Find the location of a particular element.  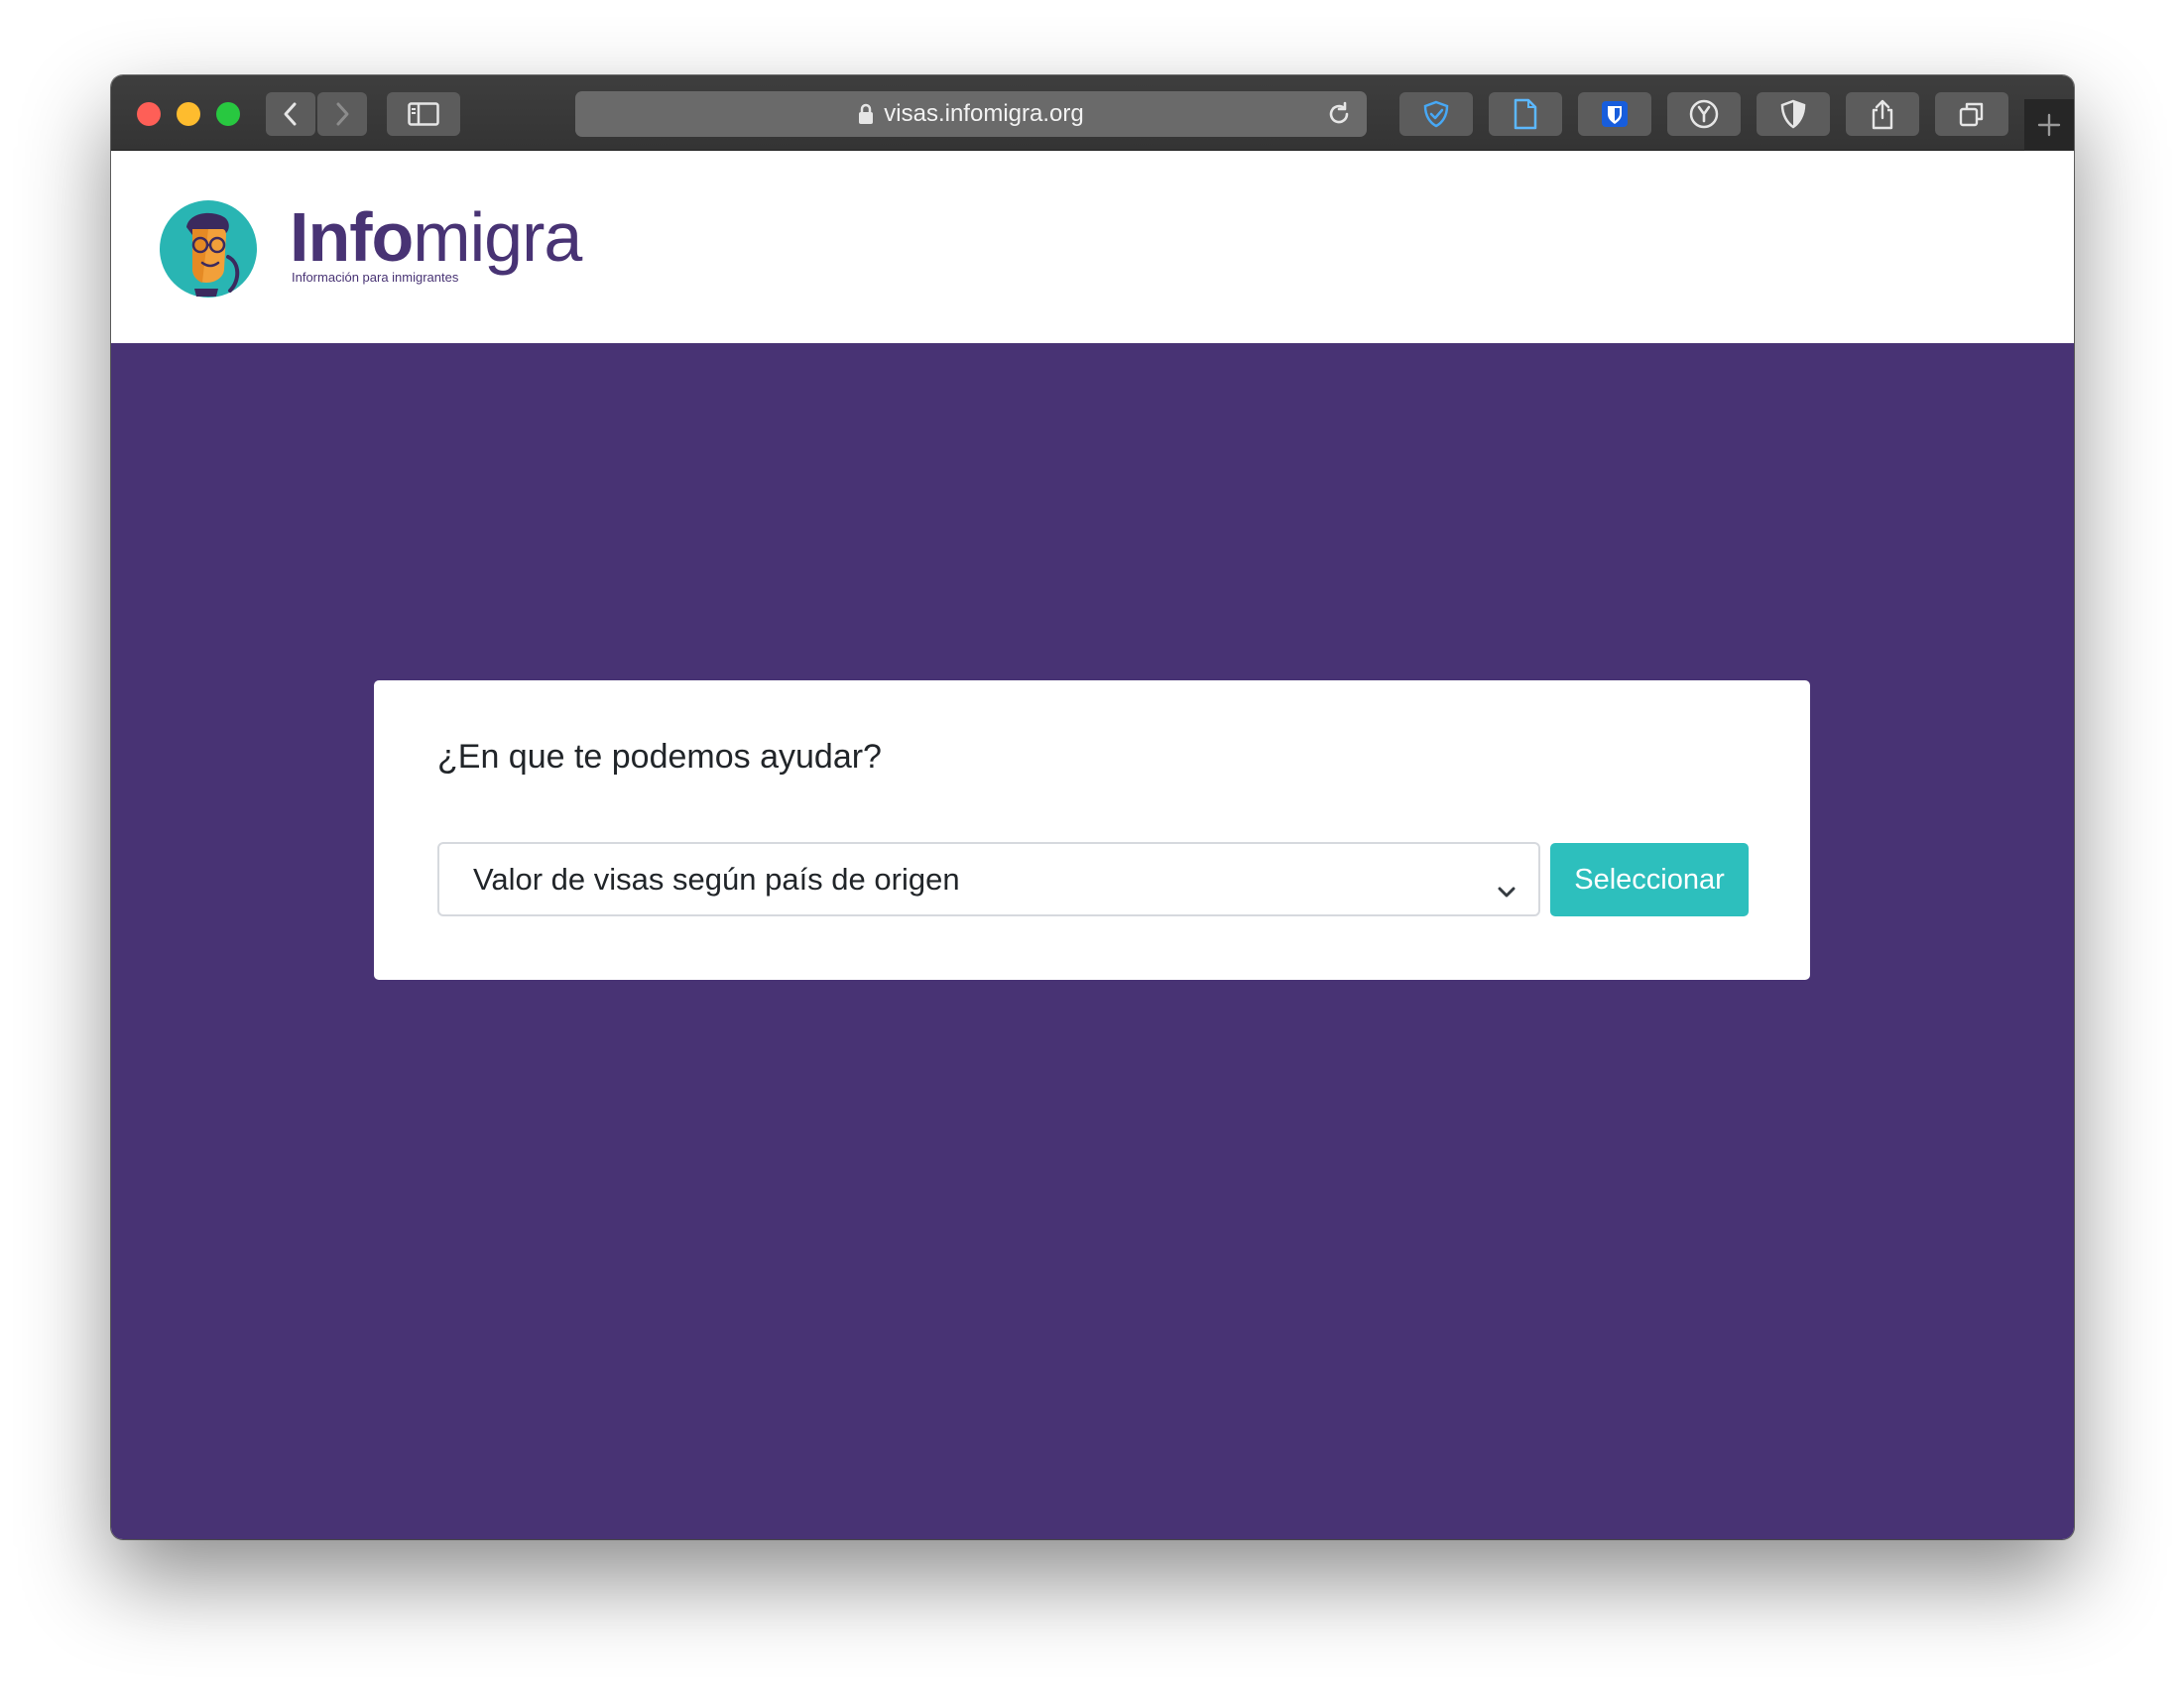

infomigra-logo-icon is located at coordinates (208, 251).